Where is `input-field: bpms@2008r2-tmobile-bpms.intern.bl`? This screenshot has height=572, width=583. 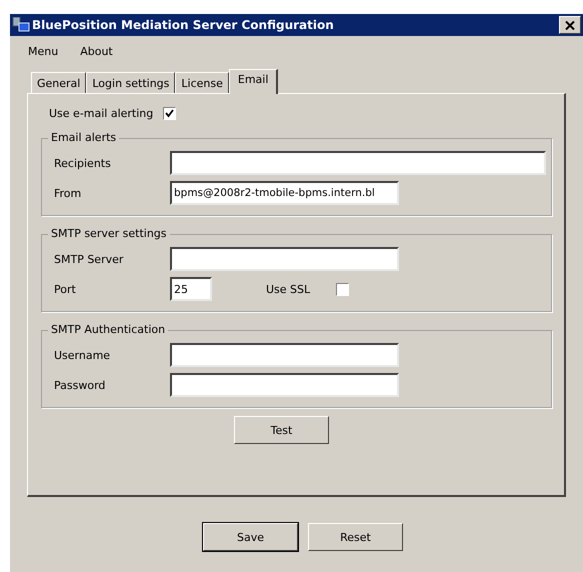
input-field: bpms@2008r2-tmobile-bpms.intern.bl is located at coordinates (284, 193).